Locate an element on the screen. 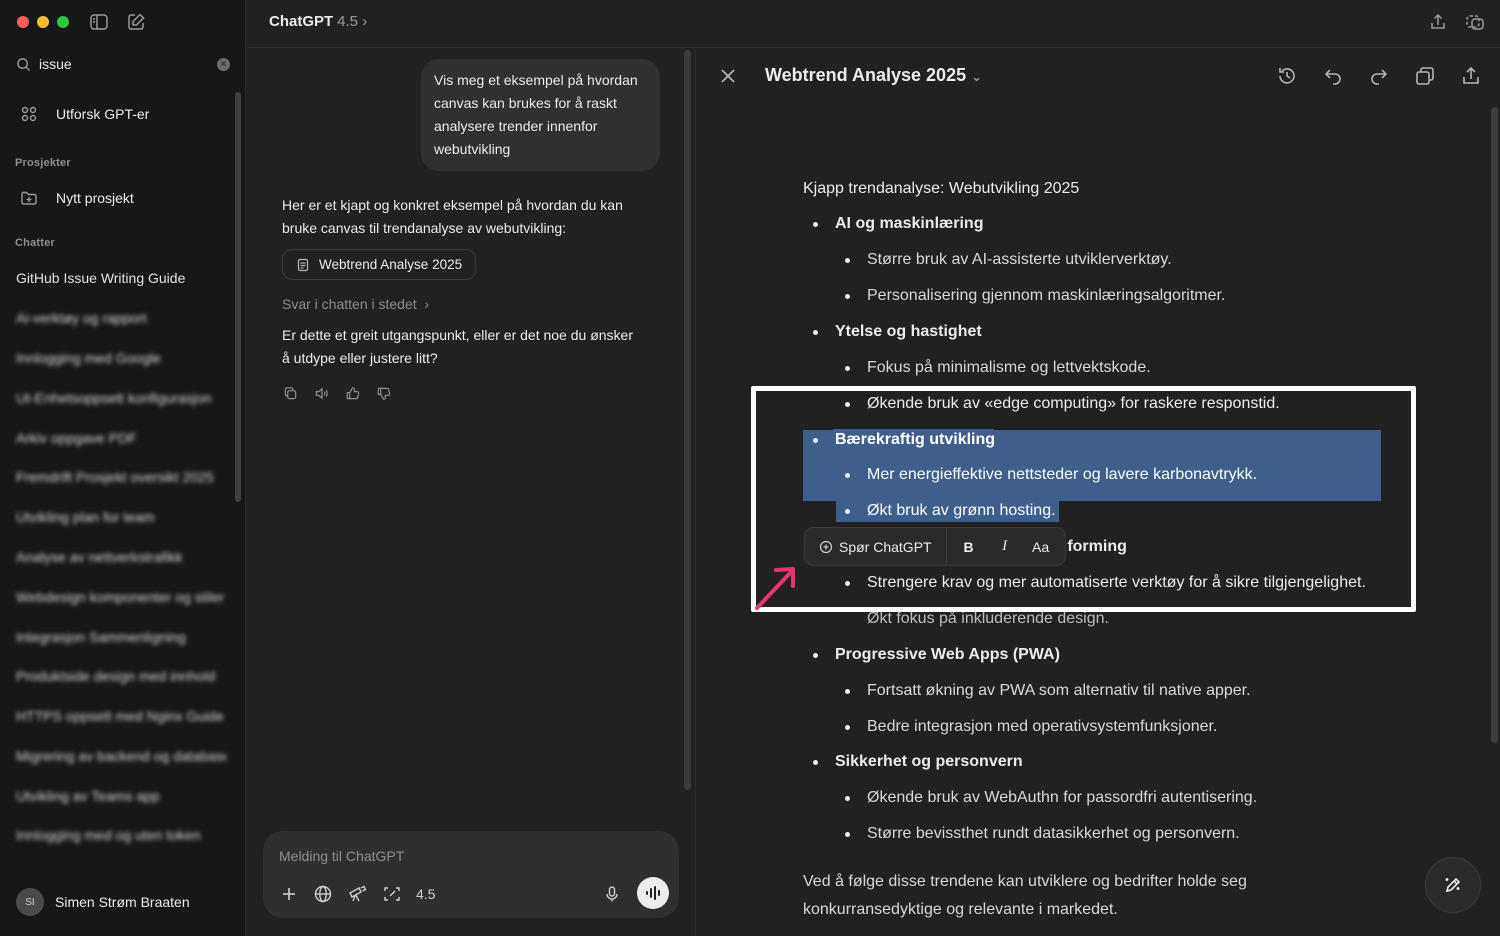 The width and height of the screenshot is (1500, 936). list-item: Økt fokus på inkluderende design. is located at coordinates (988, 618).